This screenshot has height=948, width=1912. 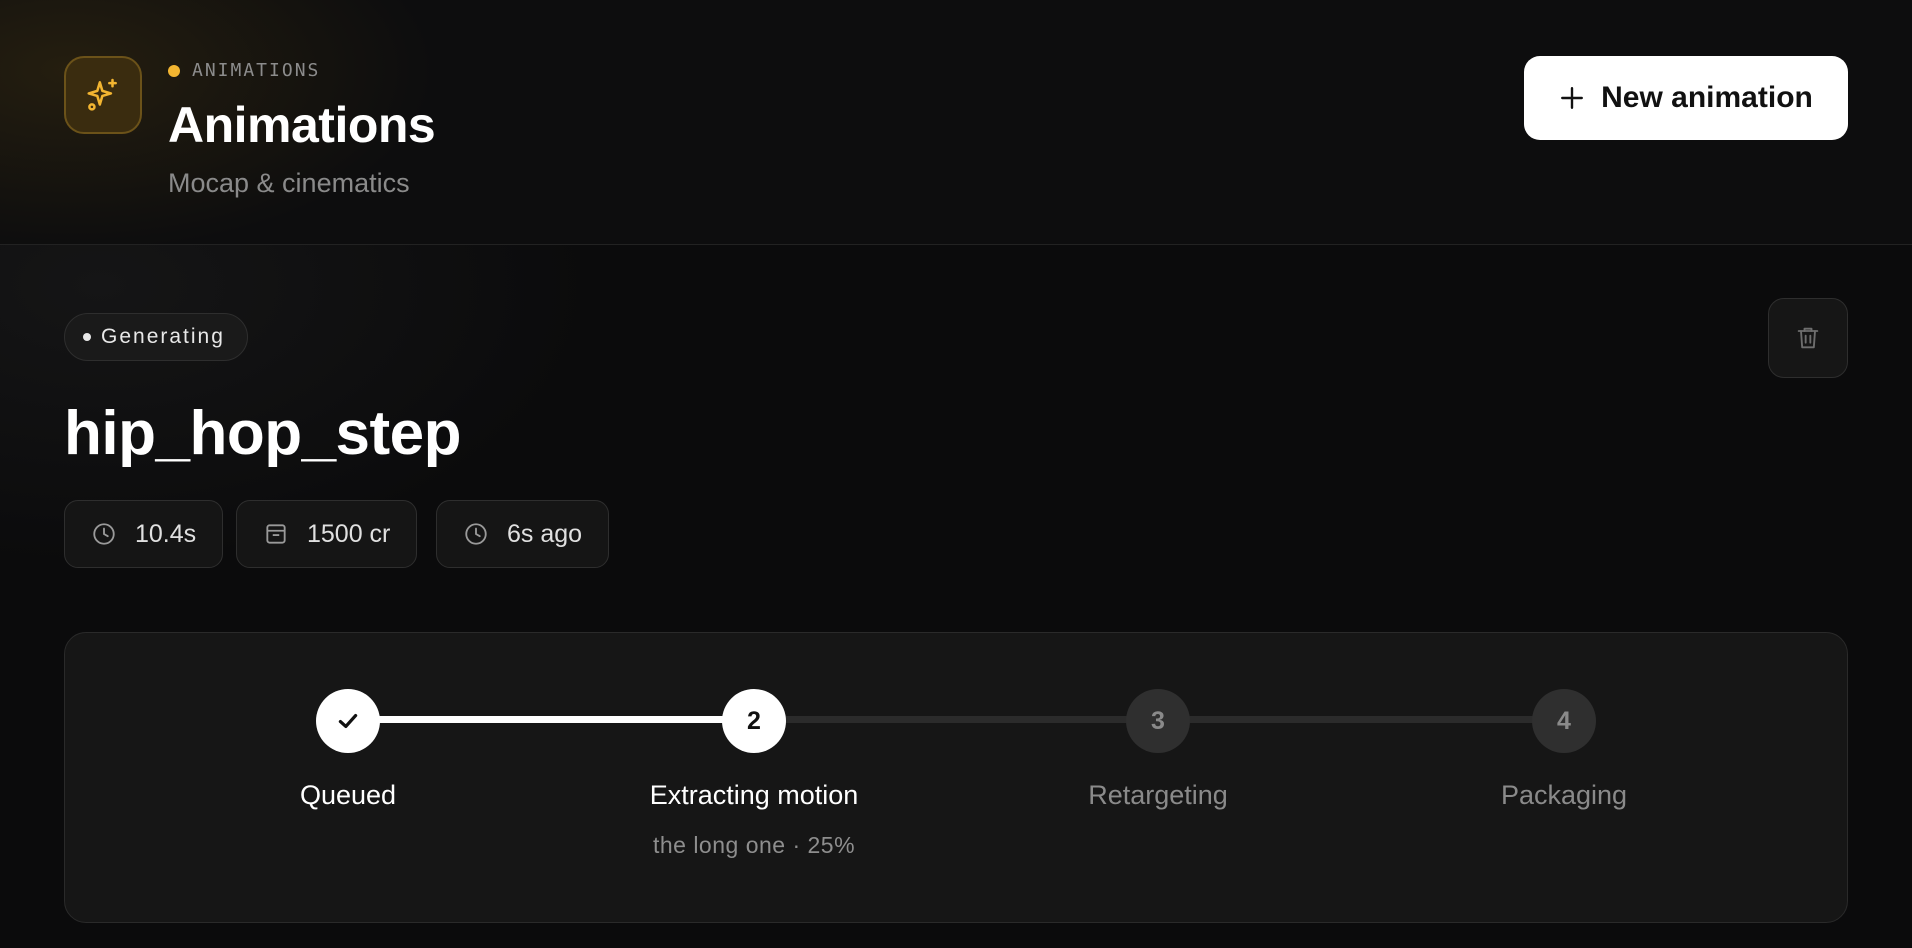 What do you see at coordinates (754, 795) in the screenshot?
I see `step-2-label: Extracting motion` at bounding box center [754, 795].